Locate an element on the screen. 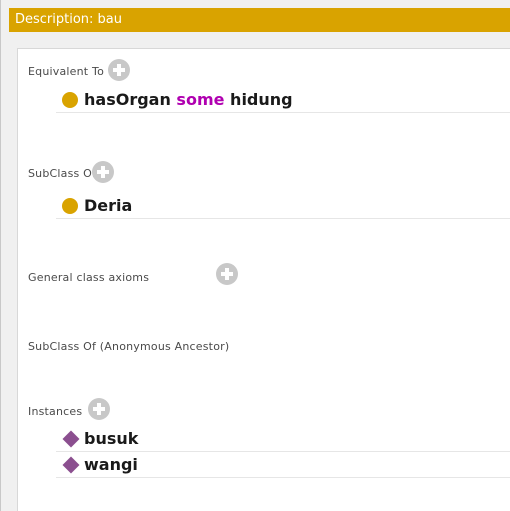  instance-name: busuk is located at coordinates (111, 438).